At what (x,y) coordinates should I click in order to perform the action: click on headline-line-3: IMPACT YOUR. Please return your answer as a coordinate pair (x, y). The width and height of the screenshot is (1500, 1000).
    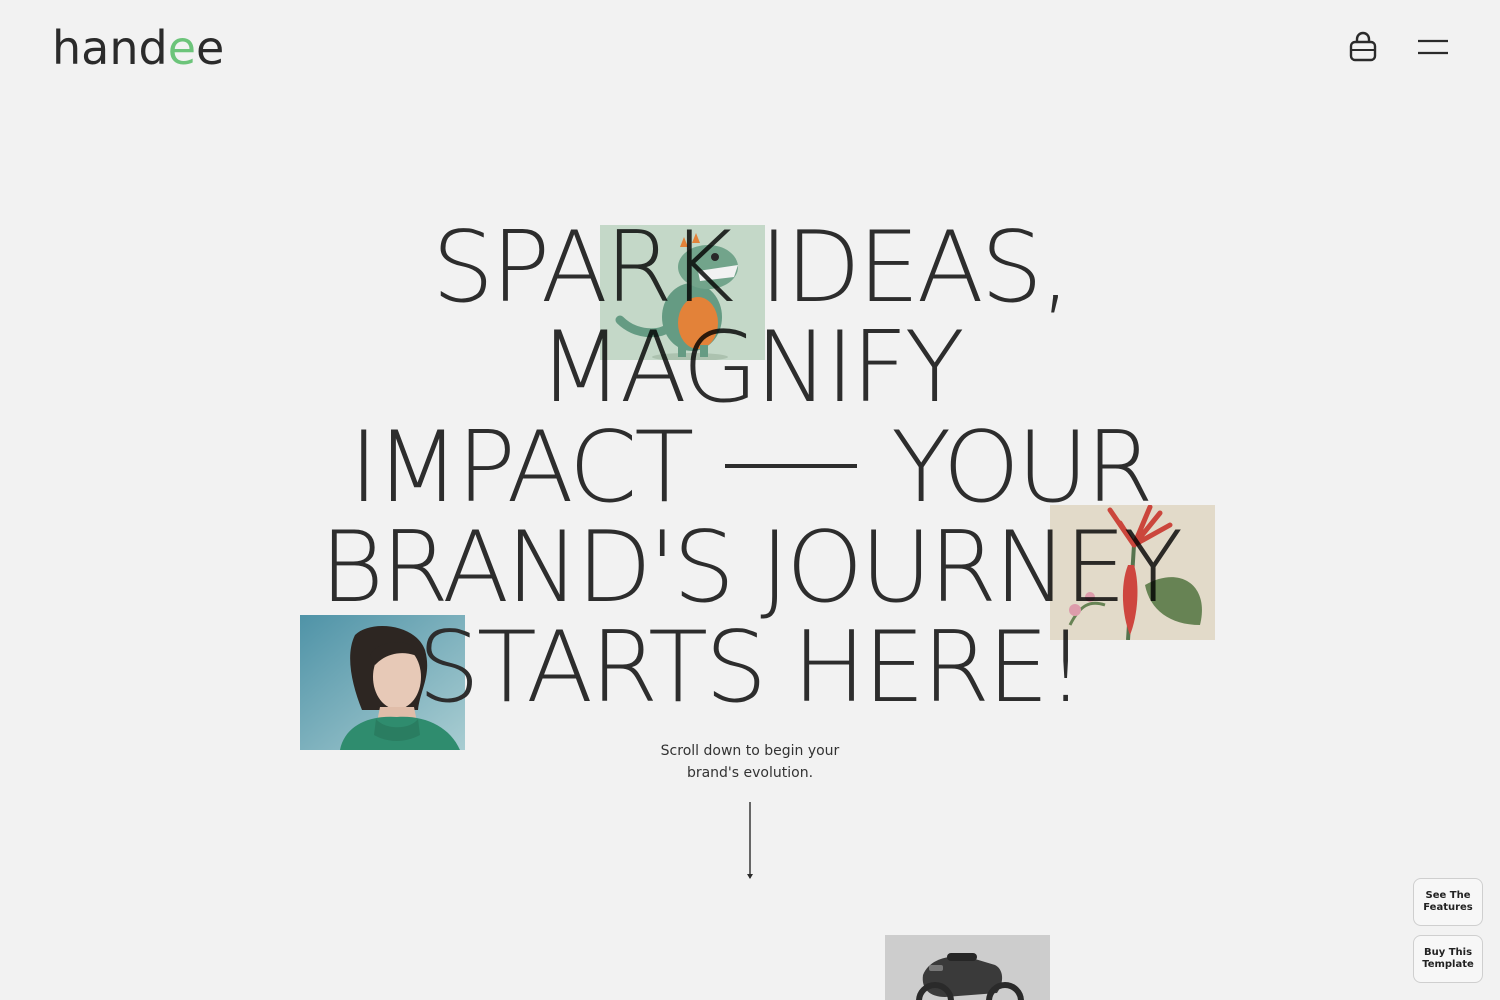
    Looking at the image, I should click on (751, 468).